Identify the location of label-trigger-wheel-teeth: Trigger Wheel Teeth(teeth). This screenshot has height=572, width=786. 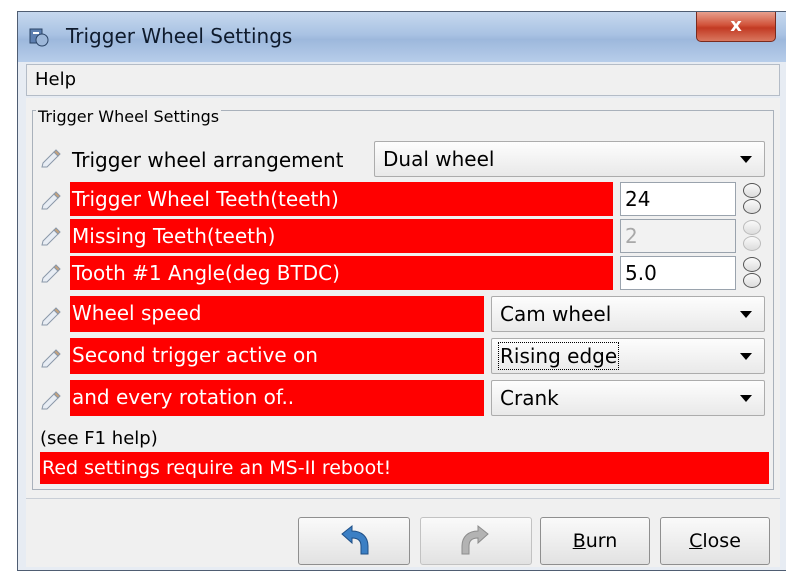
(341, 199).